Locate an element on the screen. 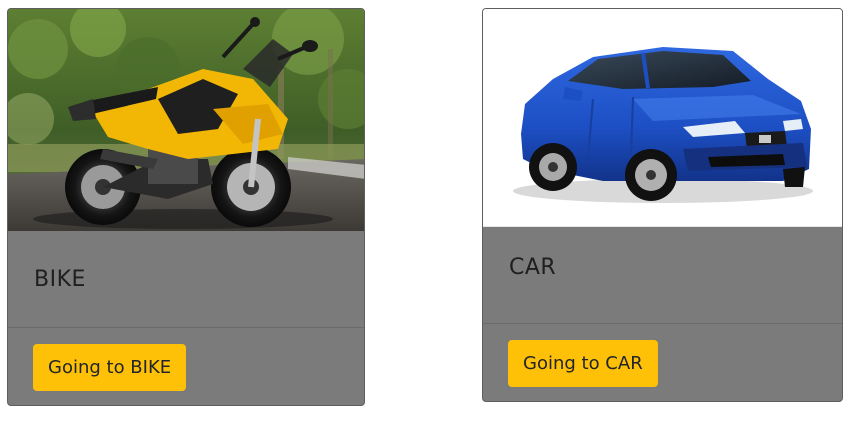 This screenshot has height=427, width=860. going-to-car-button: Going to CAR is located at coordinates (583, 363).